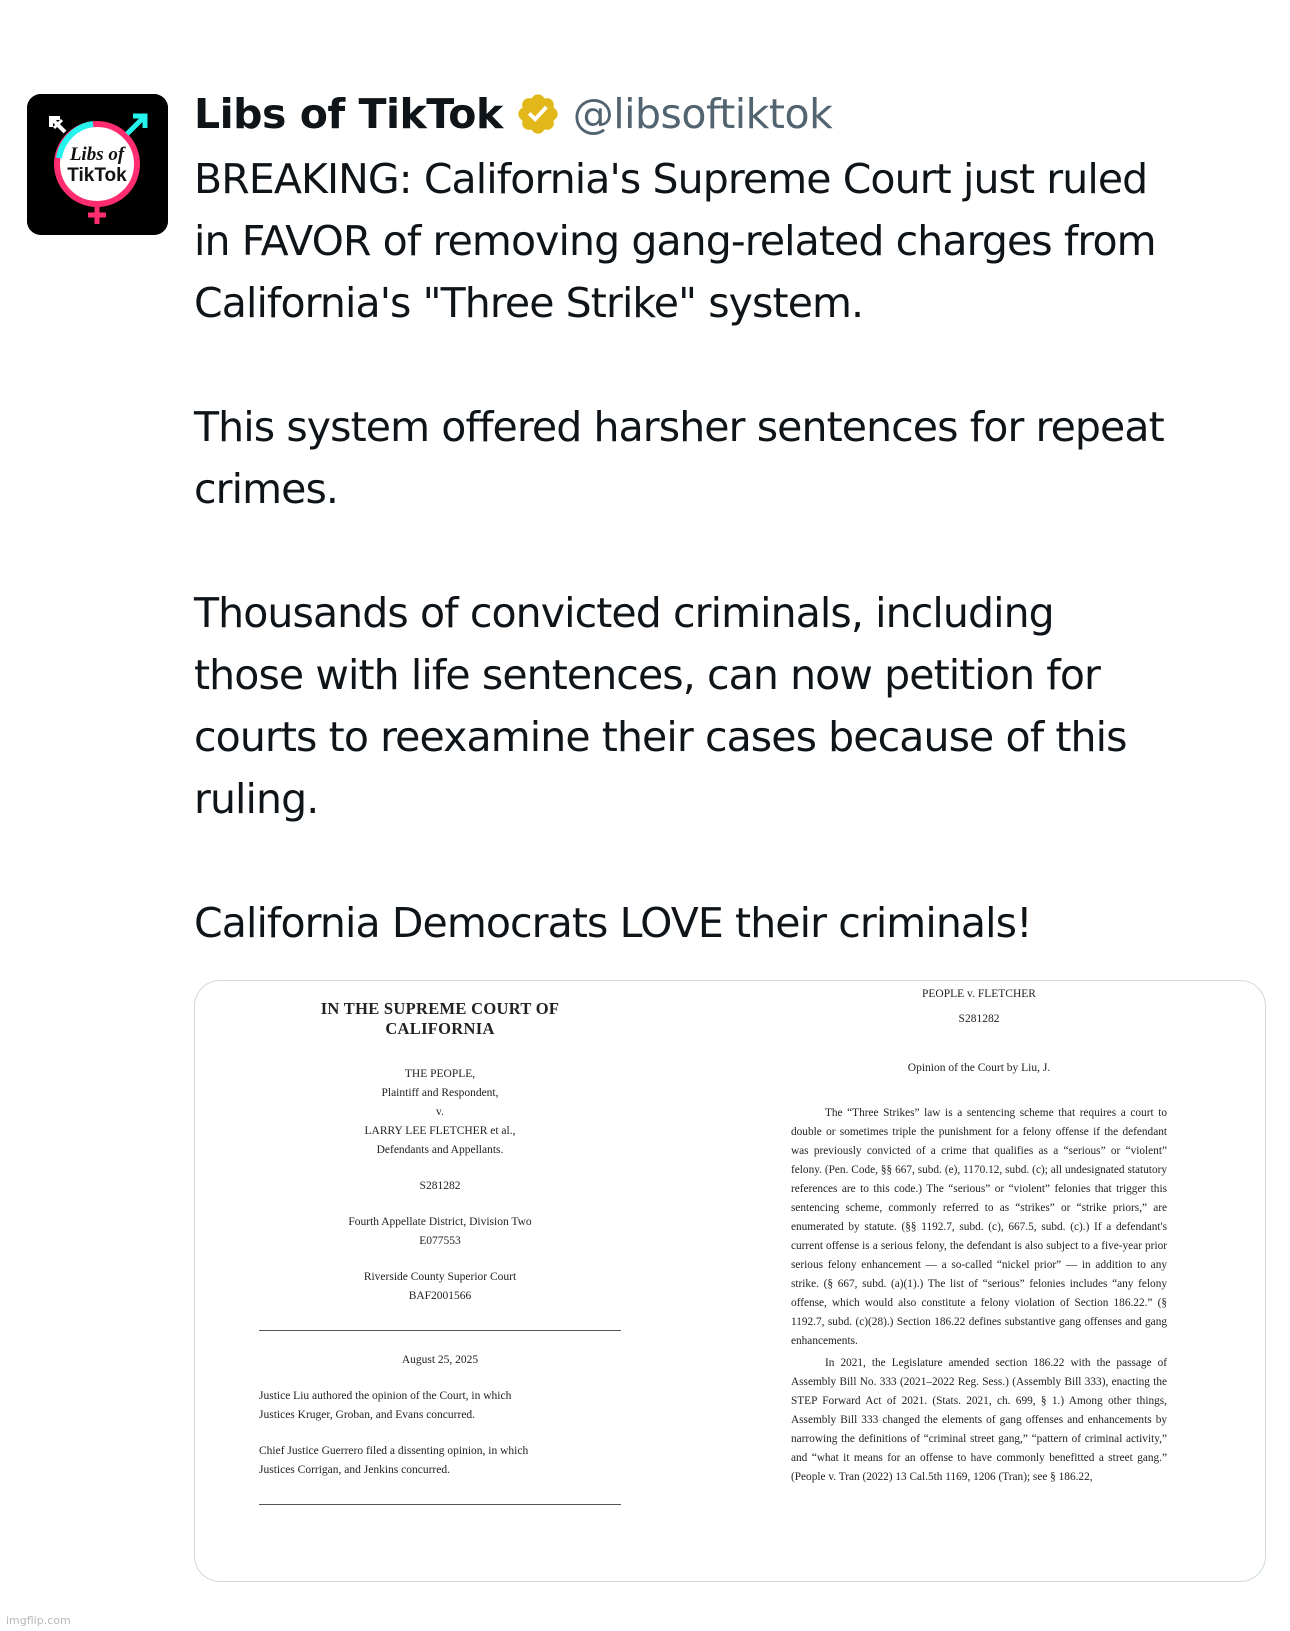 The height and width of the screenshot is (1631, 1290). Describe the element at coordinates (97, 175) in the screenshot. I see `svg-text: TikTok` at that location.